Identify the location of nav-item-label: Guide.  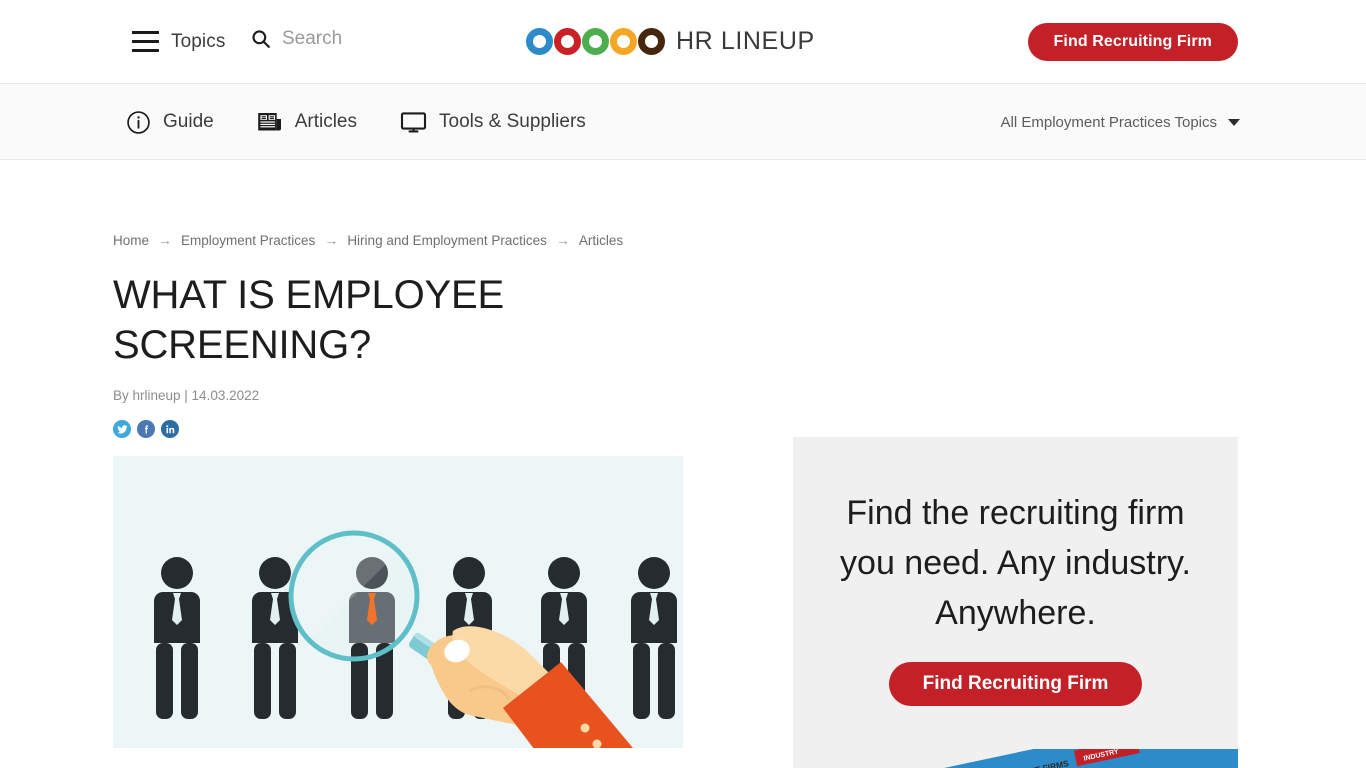
(188, 121).